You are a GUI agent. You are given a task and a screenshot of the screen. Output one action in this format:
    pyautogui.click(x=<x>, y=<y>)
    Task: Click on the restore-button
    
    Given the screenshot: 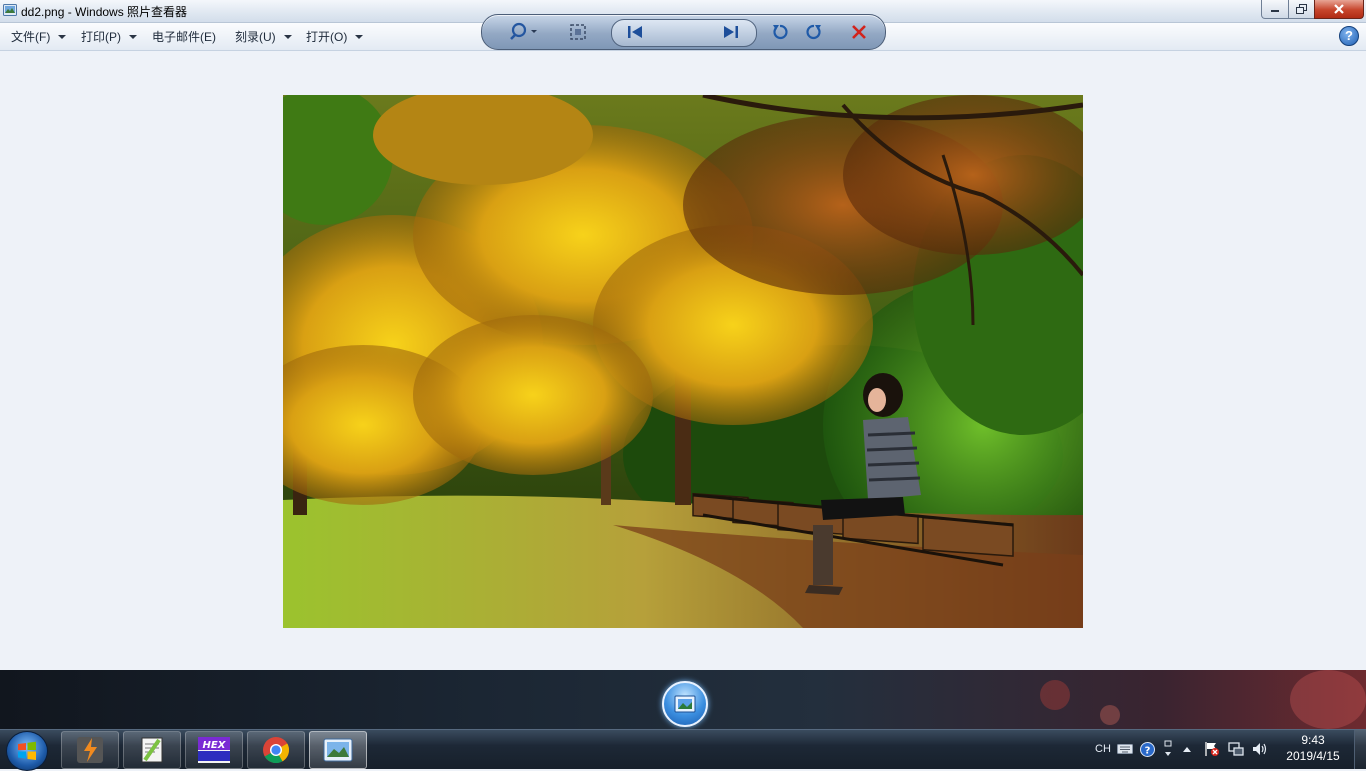 What is the action you would take?
    pyautogui.click(x=1301, y=9)
    